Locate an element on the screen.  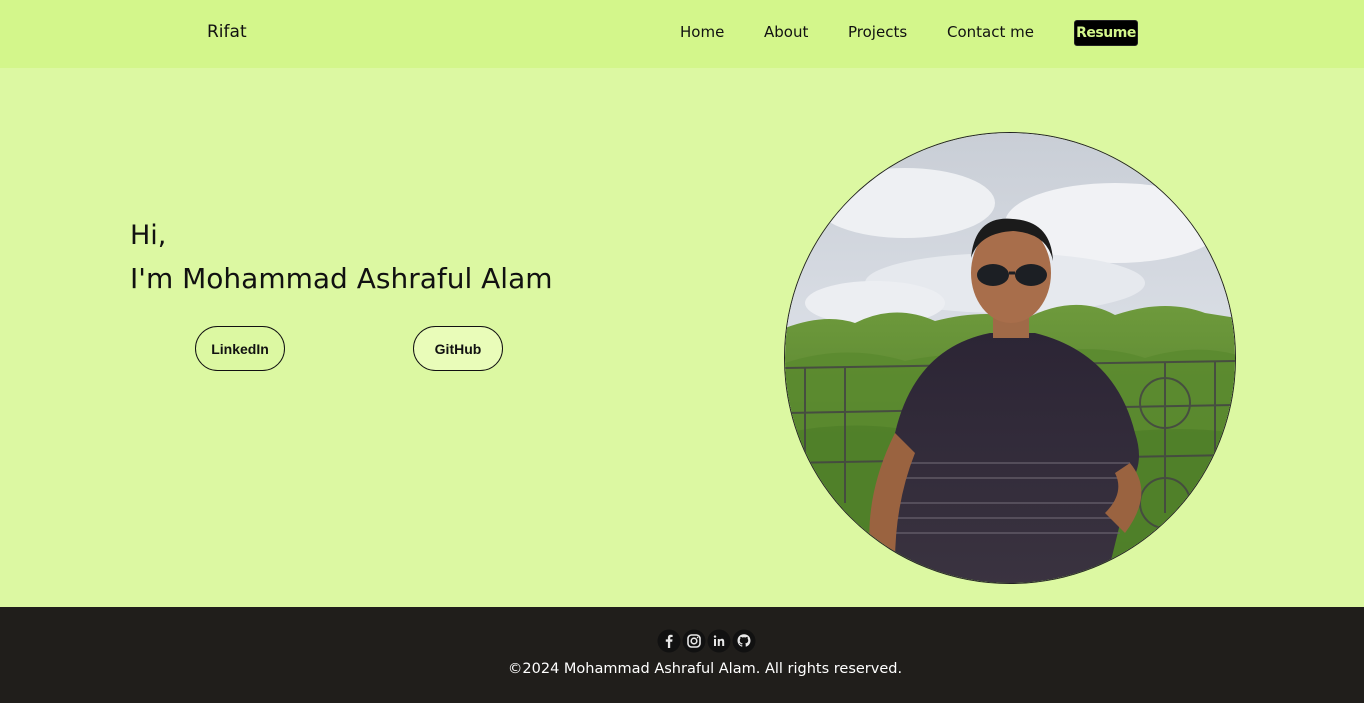
social-links is located at coordinates (706, 641).